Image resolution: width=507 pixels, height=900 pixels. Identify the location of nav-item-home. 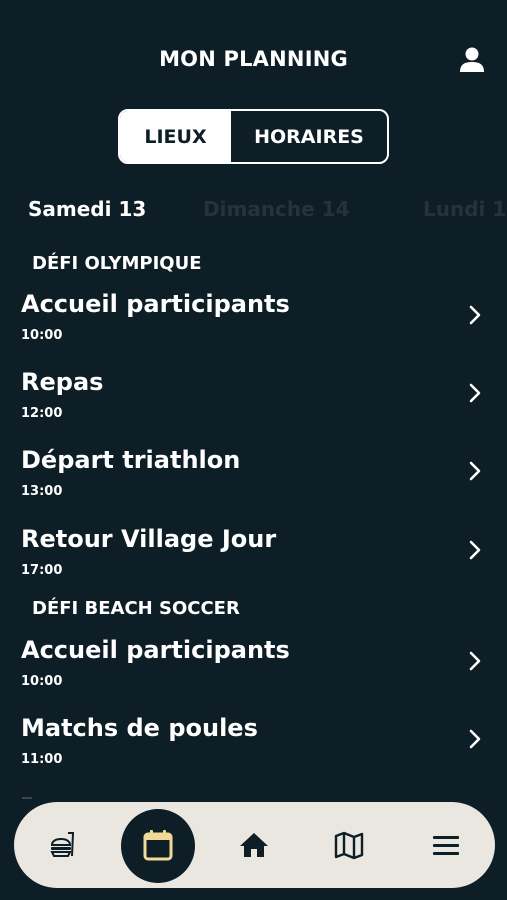
(254, 845).